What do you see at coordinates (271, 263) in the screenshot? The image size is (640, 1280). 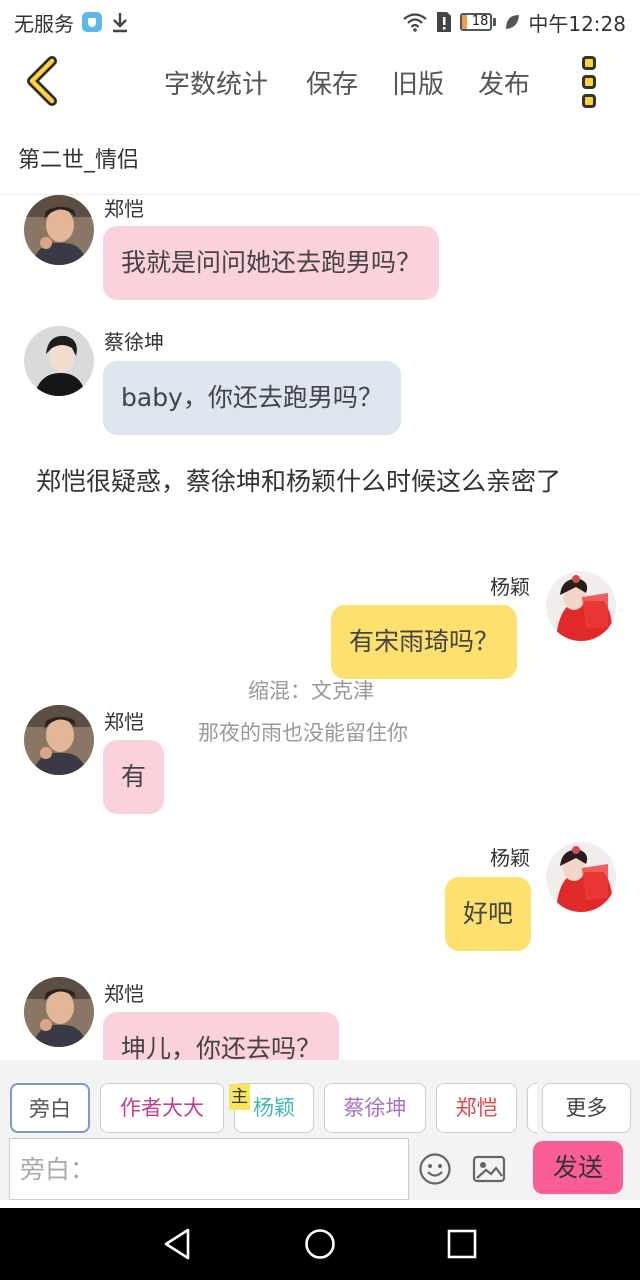 I see `message-bubble: 我就是问问她还去跑男吗？` at bounding box center [271, 263].